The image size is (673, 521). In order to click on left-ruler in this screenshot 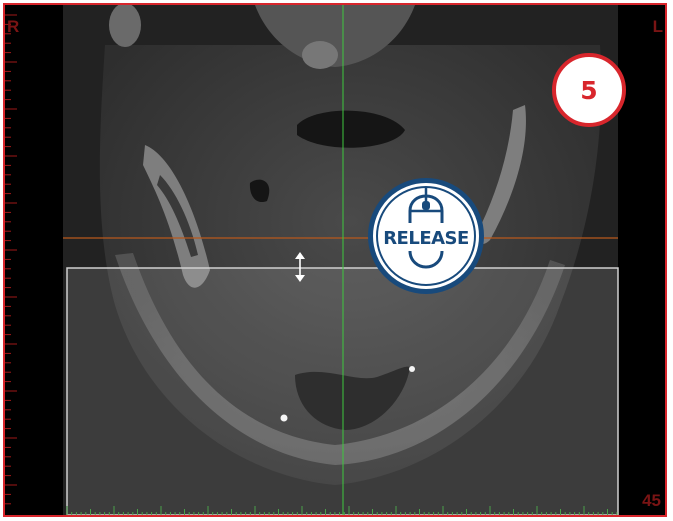, I will do `click(11, 259)`.